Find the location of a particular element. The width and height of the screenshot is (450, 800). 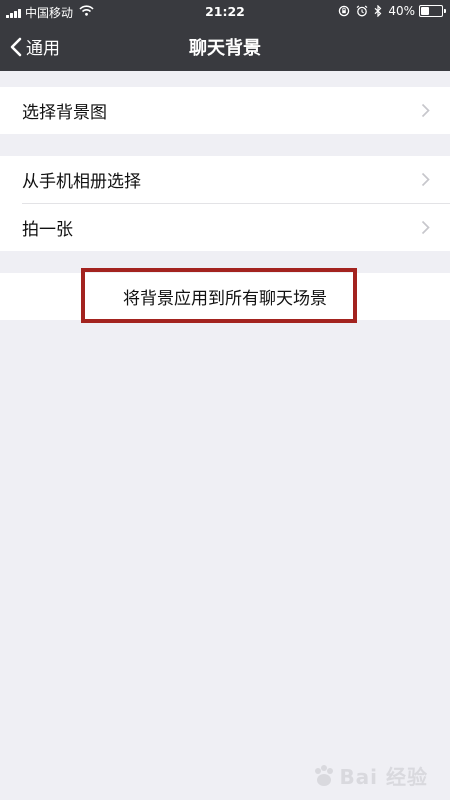

photo-source-group: 从手机相册选择 拍一张 is located at coordinates (225, 203).